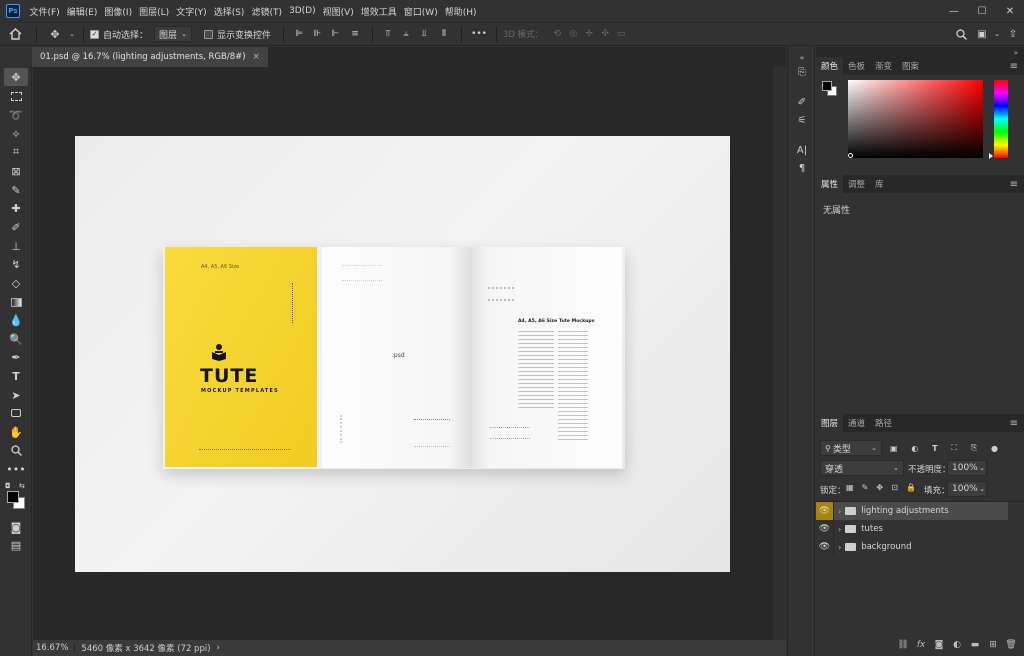 The width and height of the screenshot is (1024, 656). I want to click on menu-3d: 3D(D), so click(302, 11).